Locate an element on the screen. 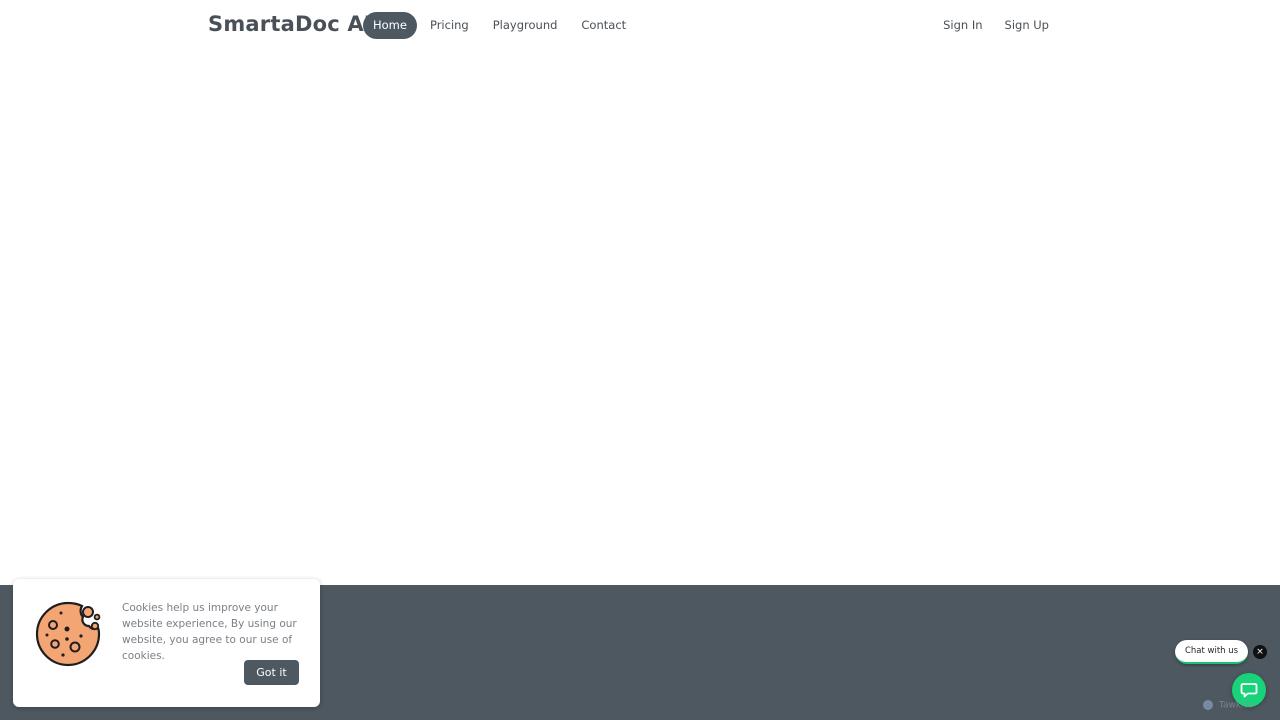 This screenshot has height=720, width=1280. close-icon: × is located at coordinates (1260, 652).